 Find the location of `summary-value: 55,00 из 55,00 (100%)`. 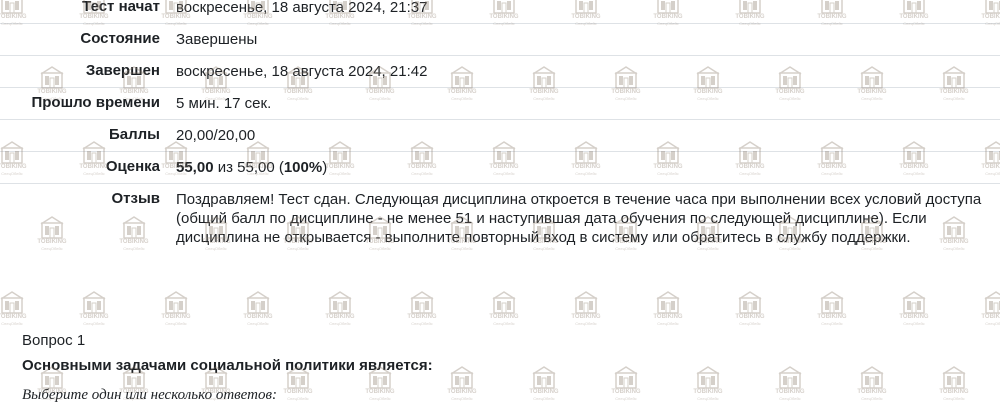

summary-value: 55,00 из 55,00 (100%) is located at coordinates (584, 168).